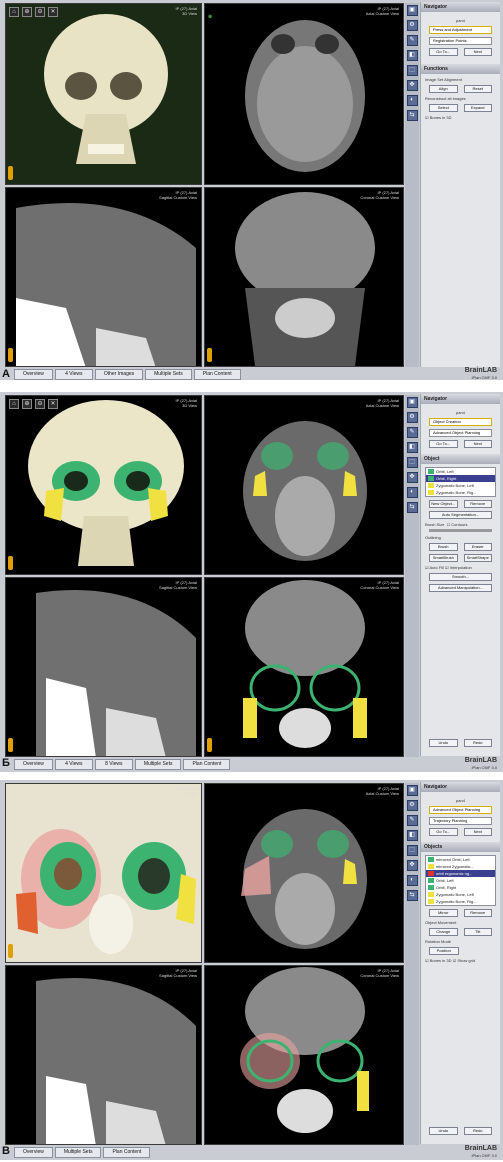 This screenshot has height=1162, width=503. Describe the element at coordinates (444, 951) in the screenshot. I see `position-select: Position` at that location.